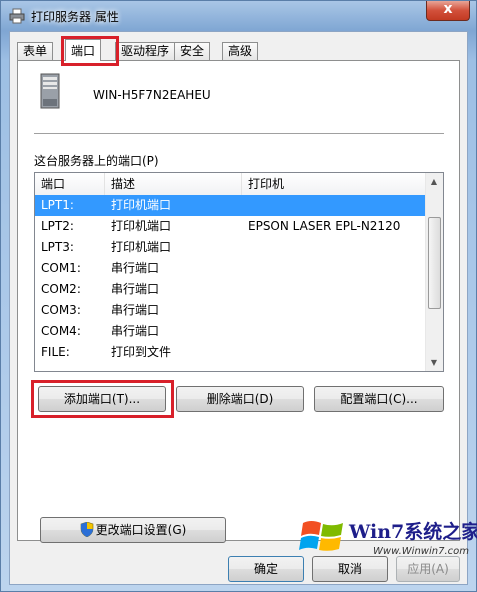  I want to click on delete-port-button: 删除端口(D), so click(240, 399).